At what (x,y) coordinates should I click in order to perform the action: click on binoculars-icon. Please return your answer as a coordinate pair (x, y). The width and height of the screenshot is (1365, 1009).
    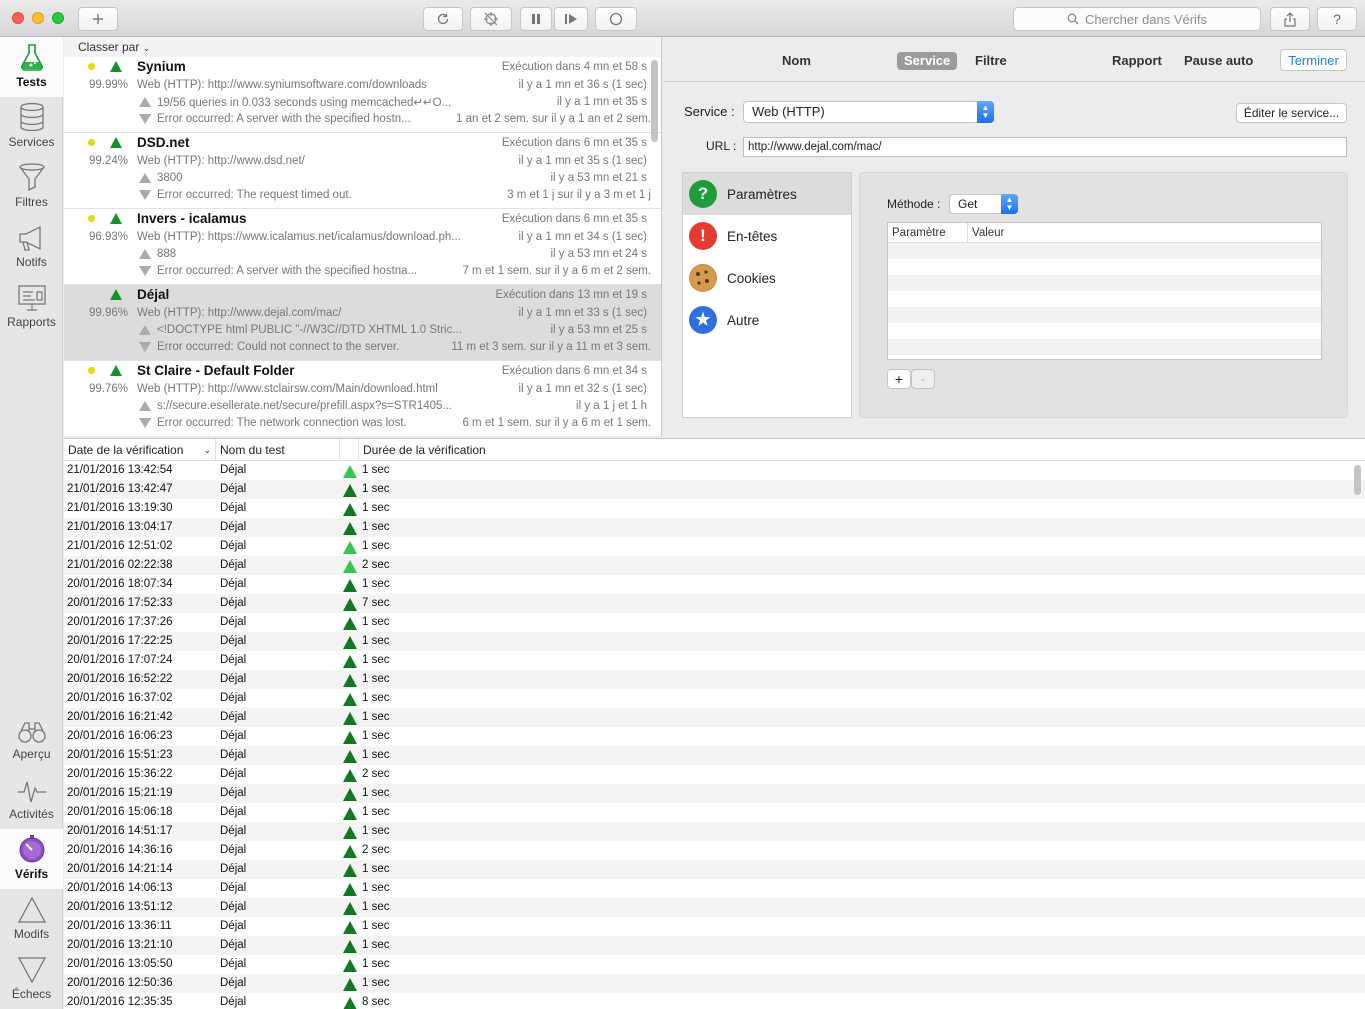
    Looking at the image, I should click on (31, 732).